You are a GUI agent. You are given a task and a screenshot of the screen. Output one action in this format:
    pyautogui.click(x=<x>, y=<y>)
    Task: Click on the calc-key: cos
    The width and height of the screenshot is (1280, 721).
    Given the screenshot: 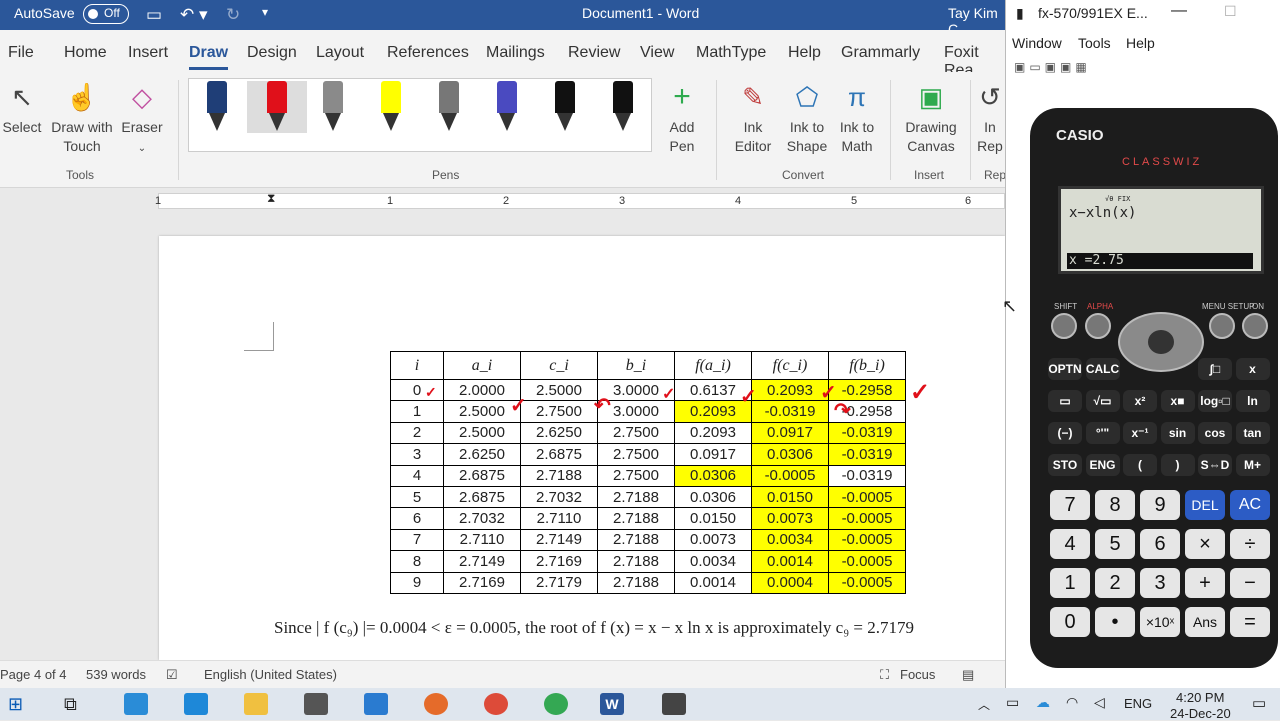 What is the action you would take?
    pyautogui.click(x=1215, y=433)
    